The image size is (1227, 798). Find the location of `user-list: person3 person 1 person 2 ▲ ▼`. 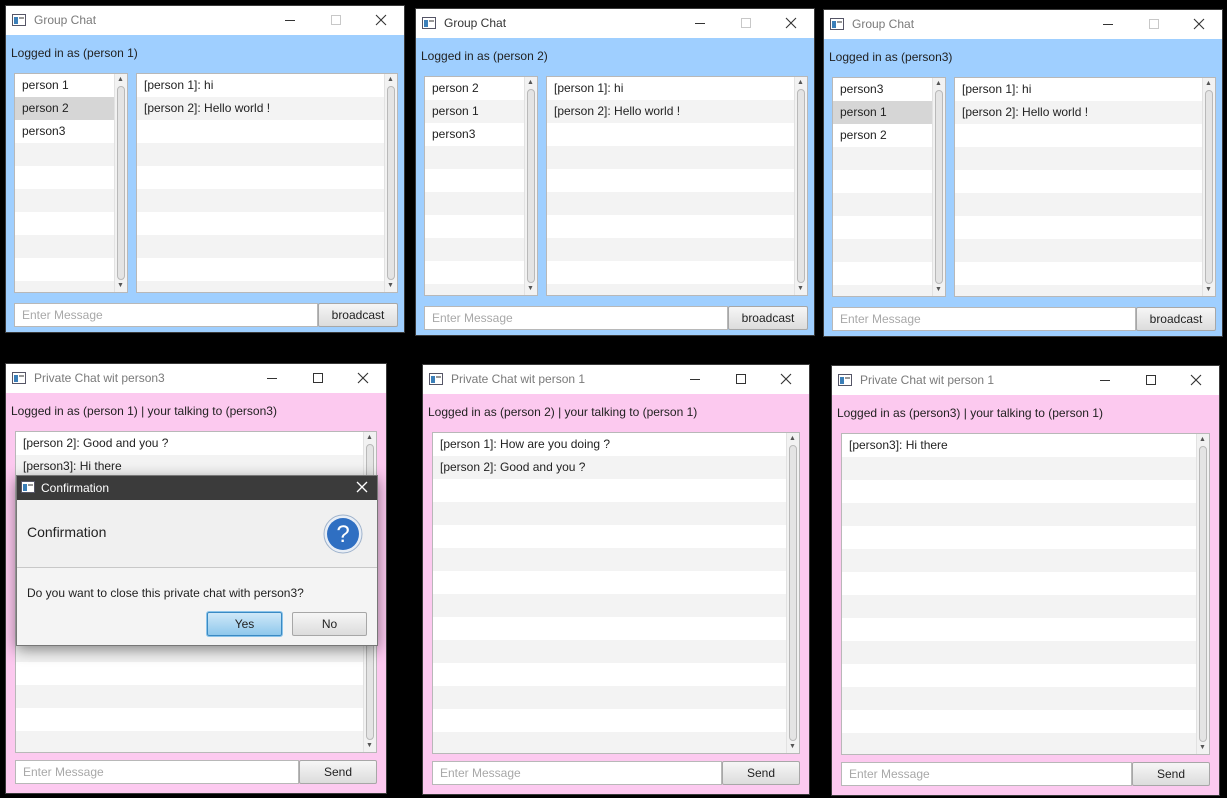

user-list: person3 person 1 person 2 ▲ ▼ is located at coordinates (889, 187).